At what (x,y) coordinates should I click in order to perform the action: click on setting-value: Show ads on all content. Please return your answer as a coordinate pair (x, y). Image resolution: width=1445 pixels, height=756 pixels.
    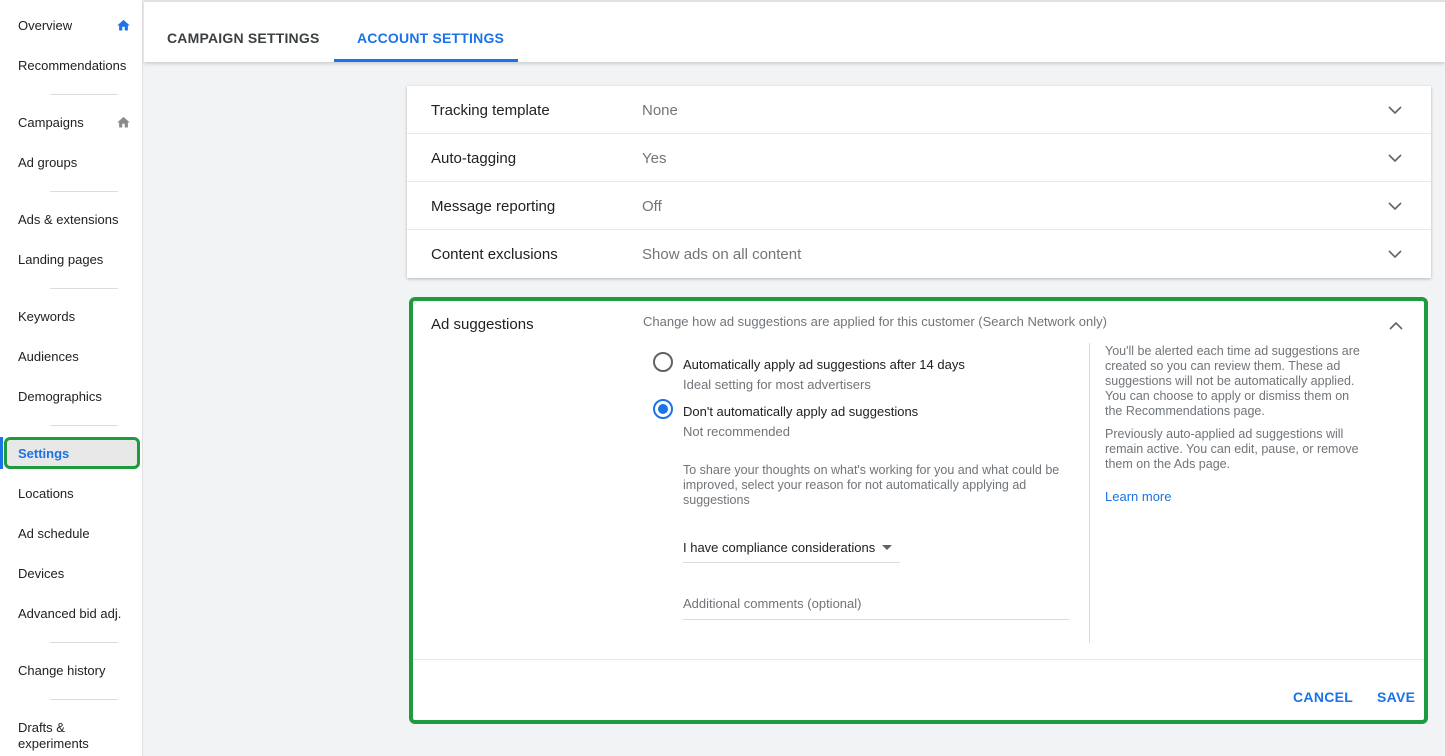
    Looking at the image, I should click on (722, 254).